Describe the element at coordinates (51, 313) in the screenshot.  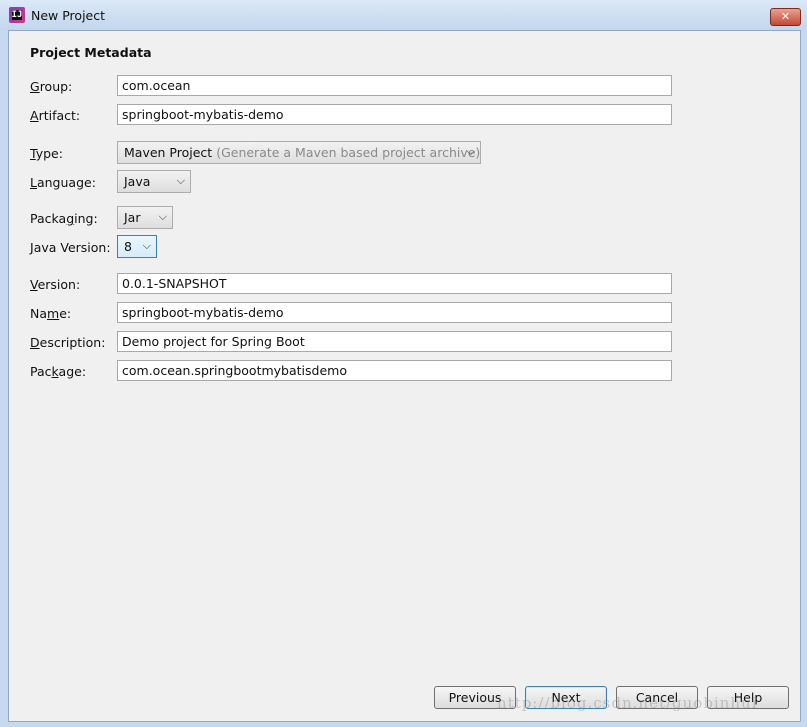
I see `name-label: Name:` at that location.